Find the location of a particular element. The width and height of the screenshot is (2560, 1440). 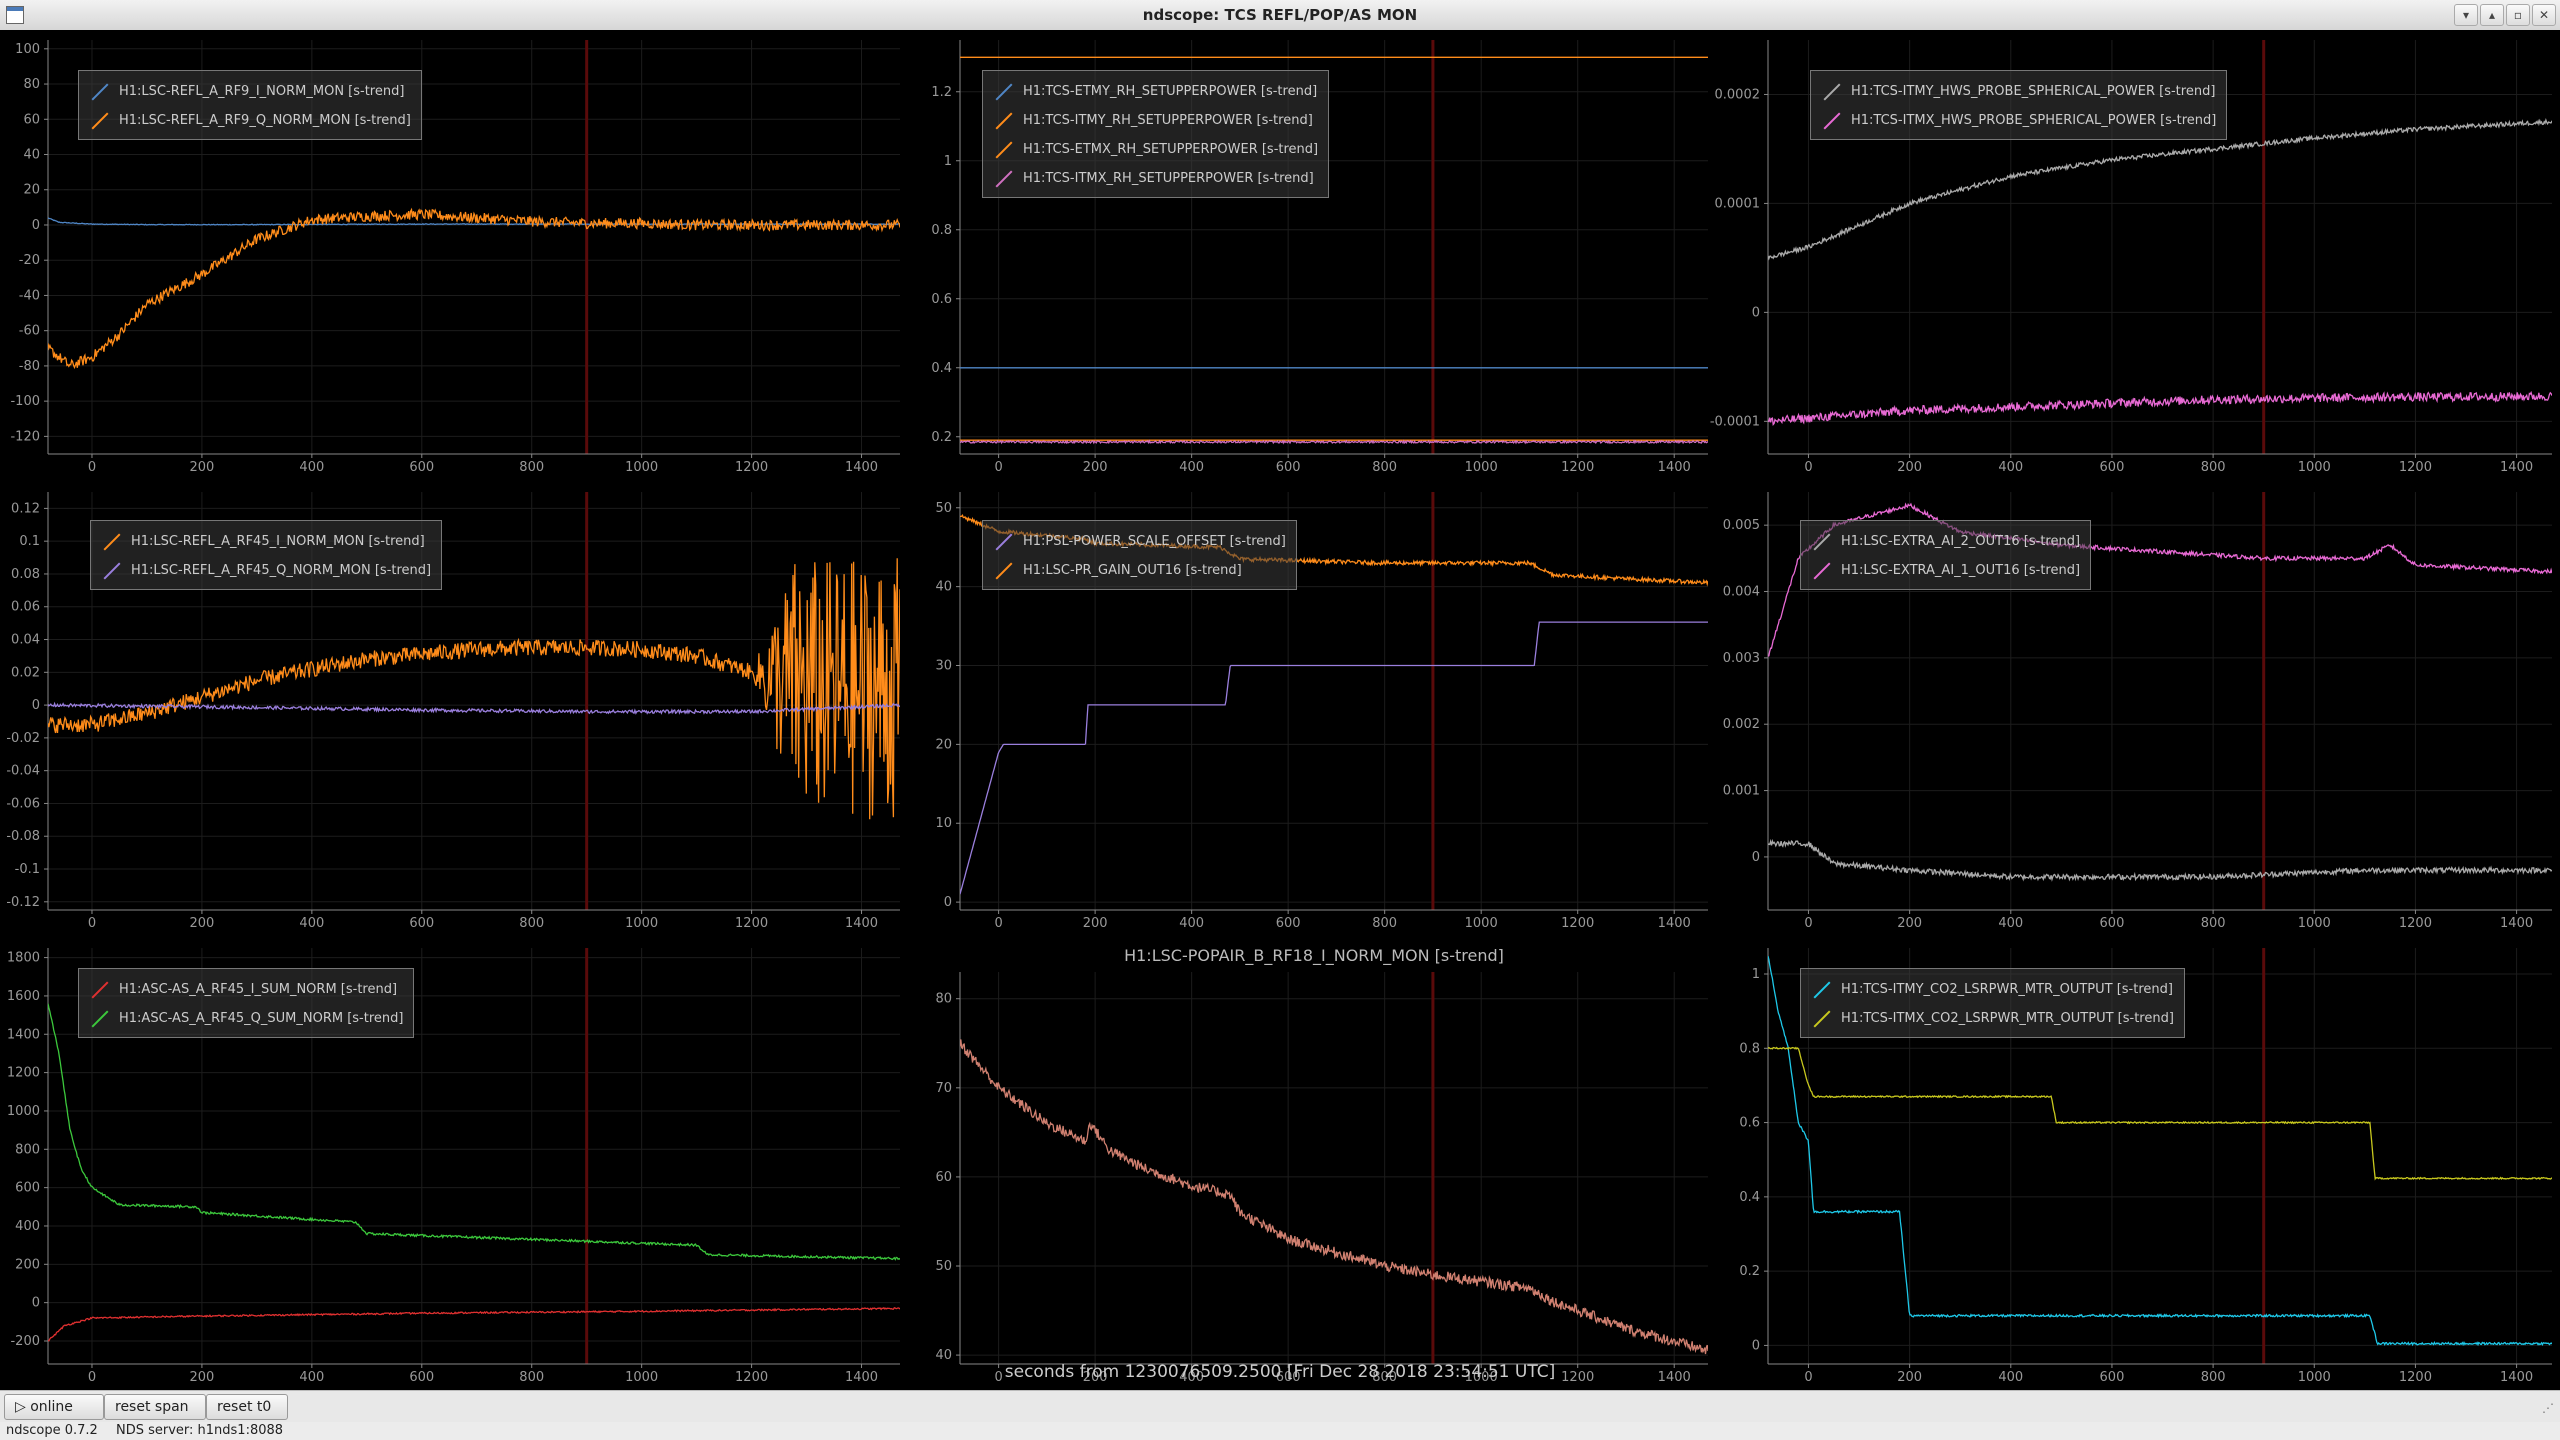

plot-canvas: 0 200 400 600 800 1000 1200 14008070605040 is located at coordinates (1314, 1164).